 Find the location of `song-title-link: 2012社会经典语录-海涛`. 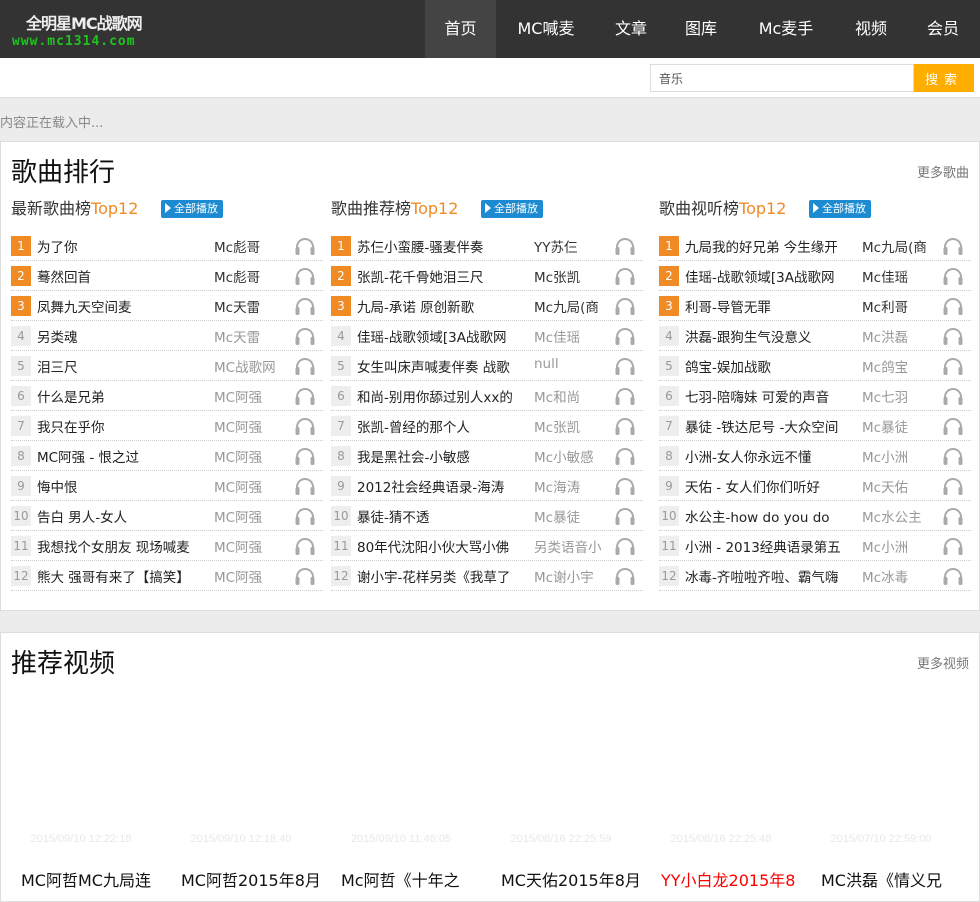

song-title-link: 2012社会经典语录-海涛 is located at coordinates (443, 486).